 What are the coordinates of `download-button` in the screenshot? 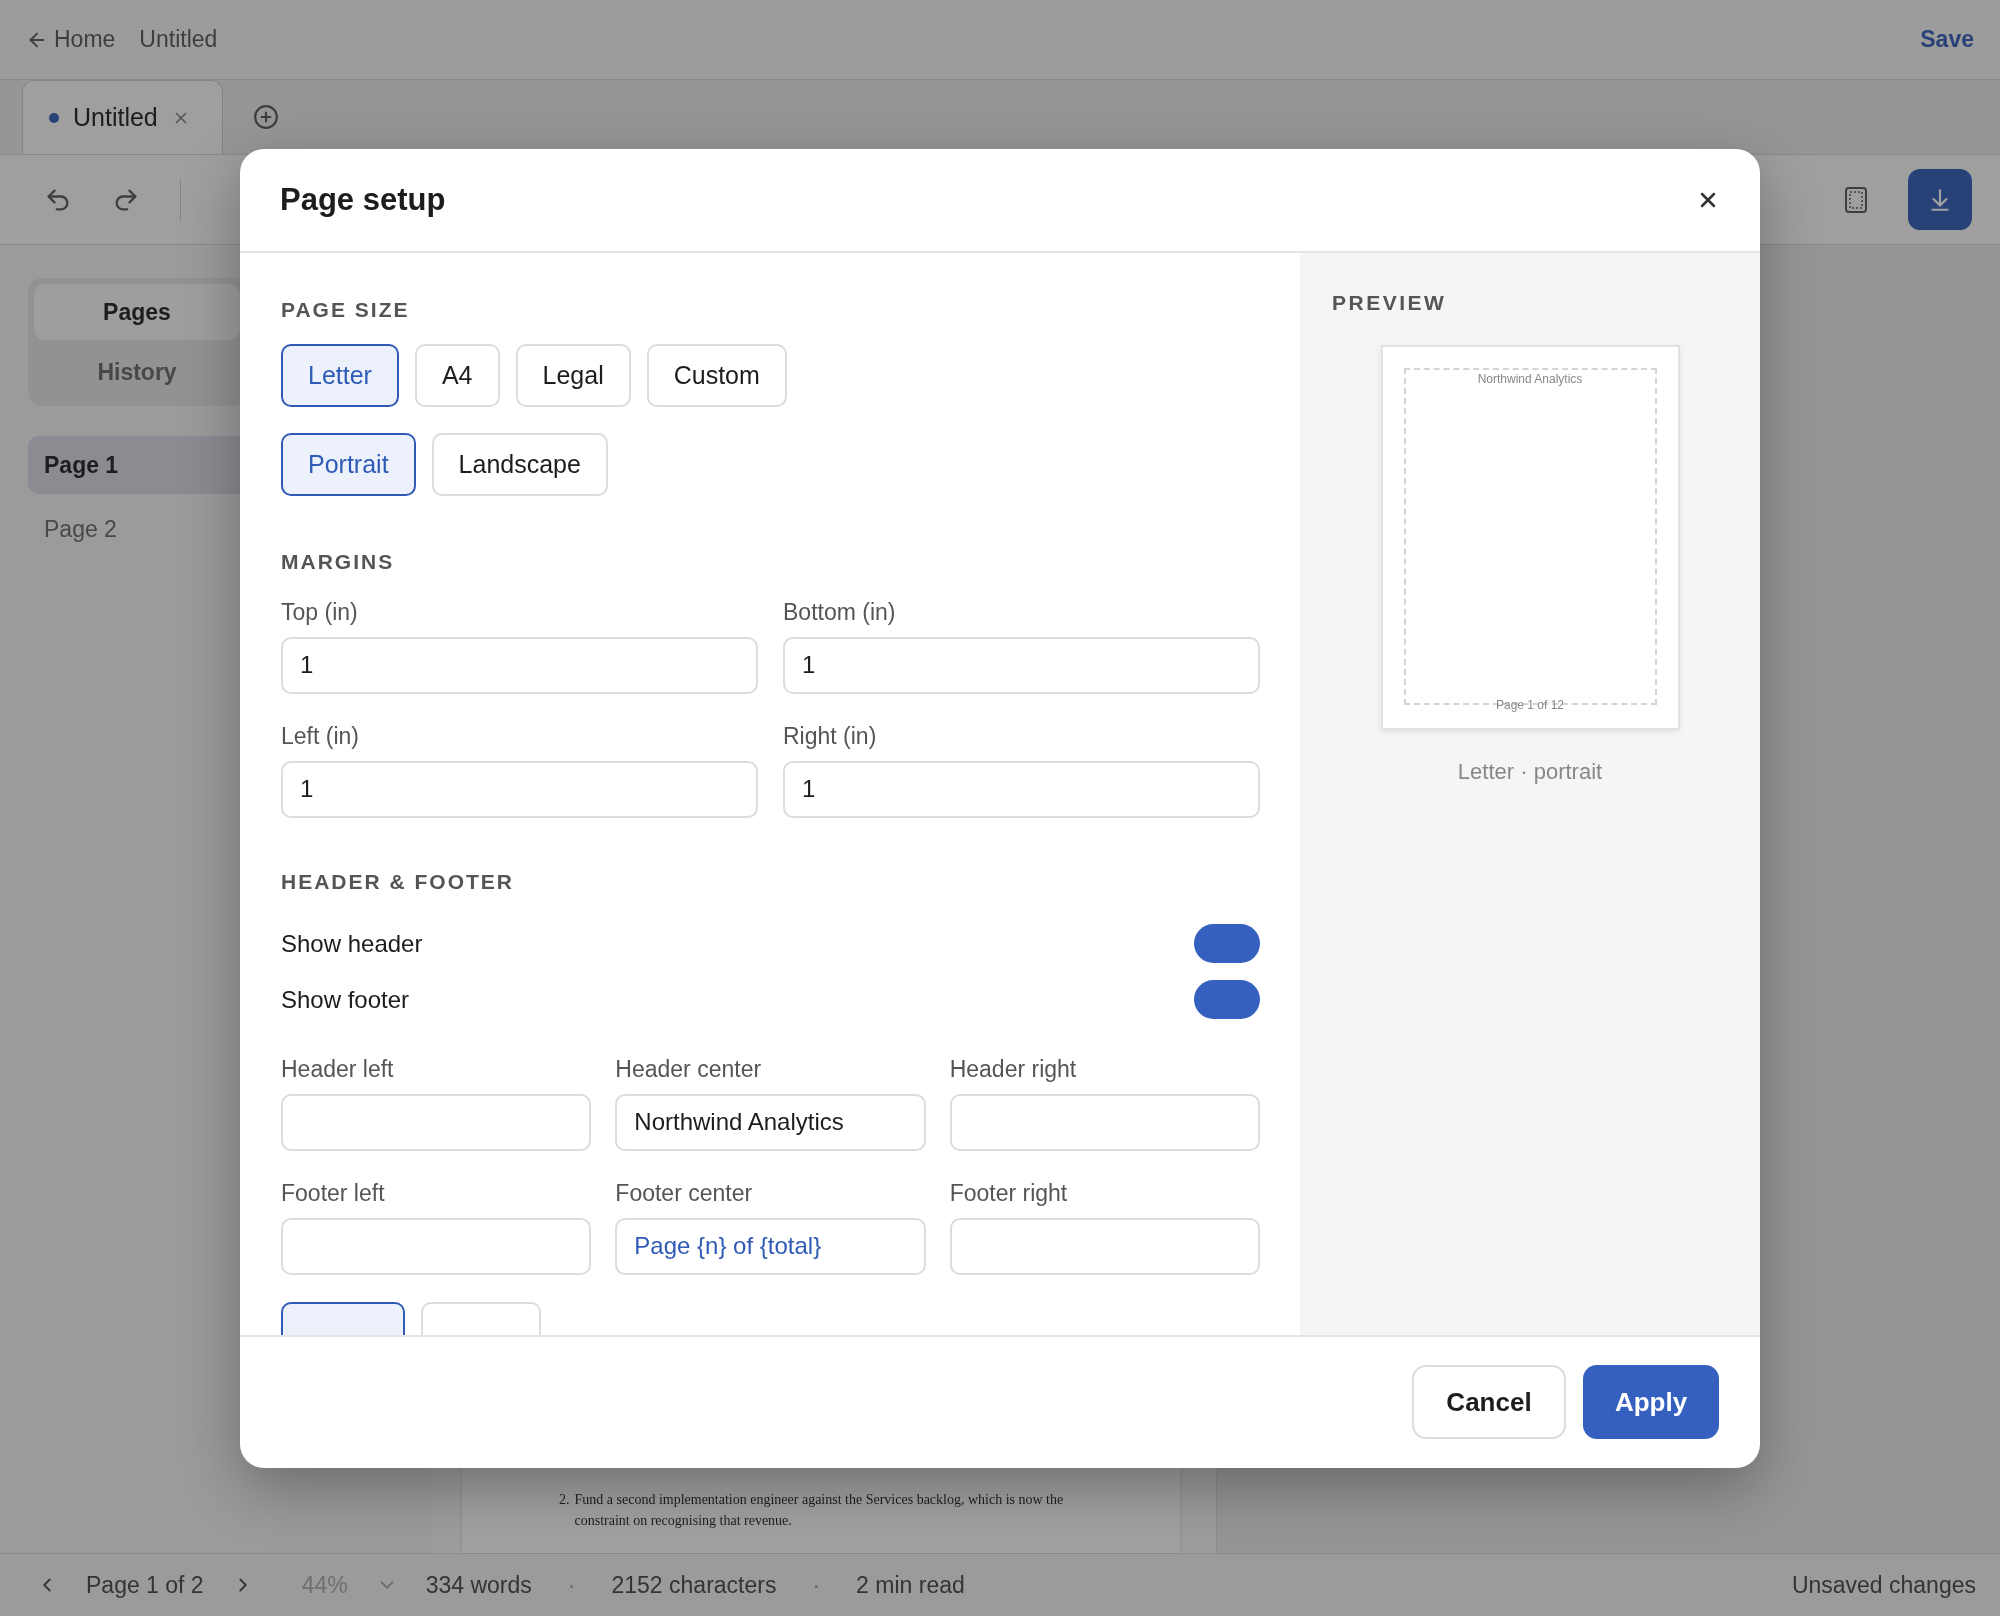 It's located at (1940, 199).